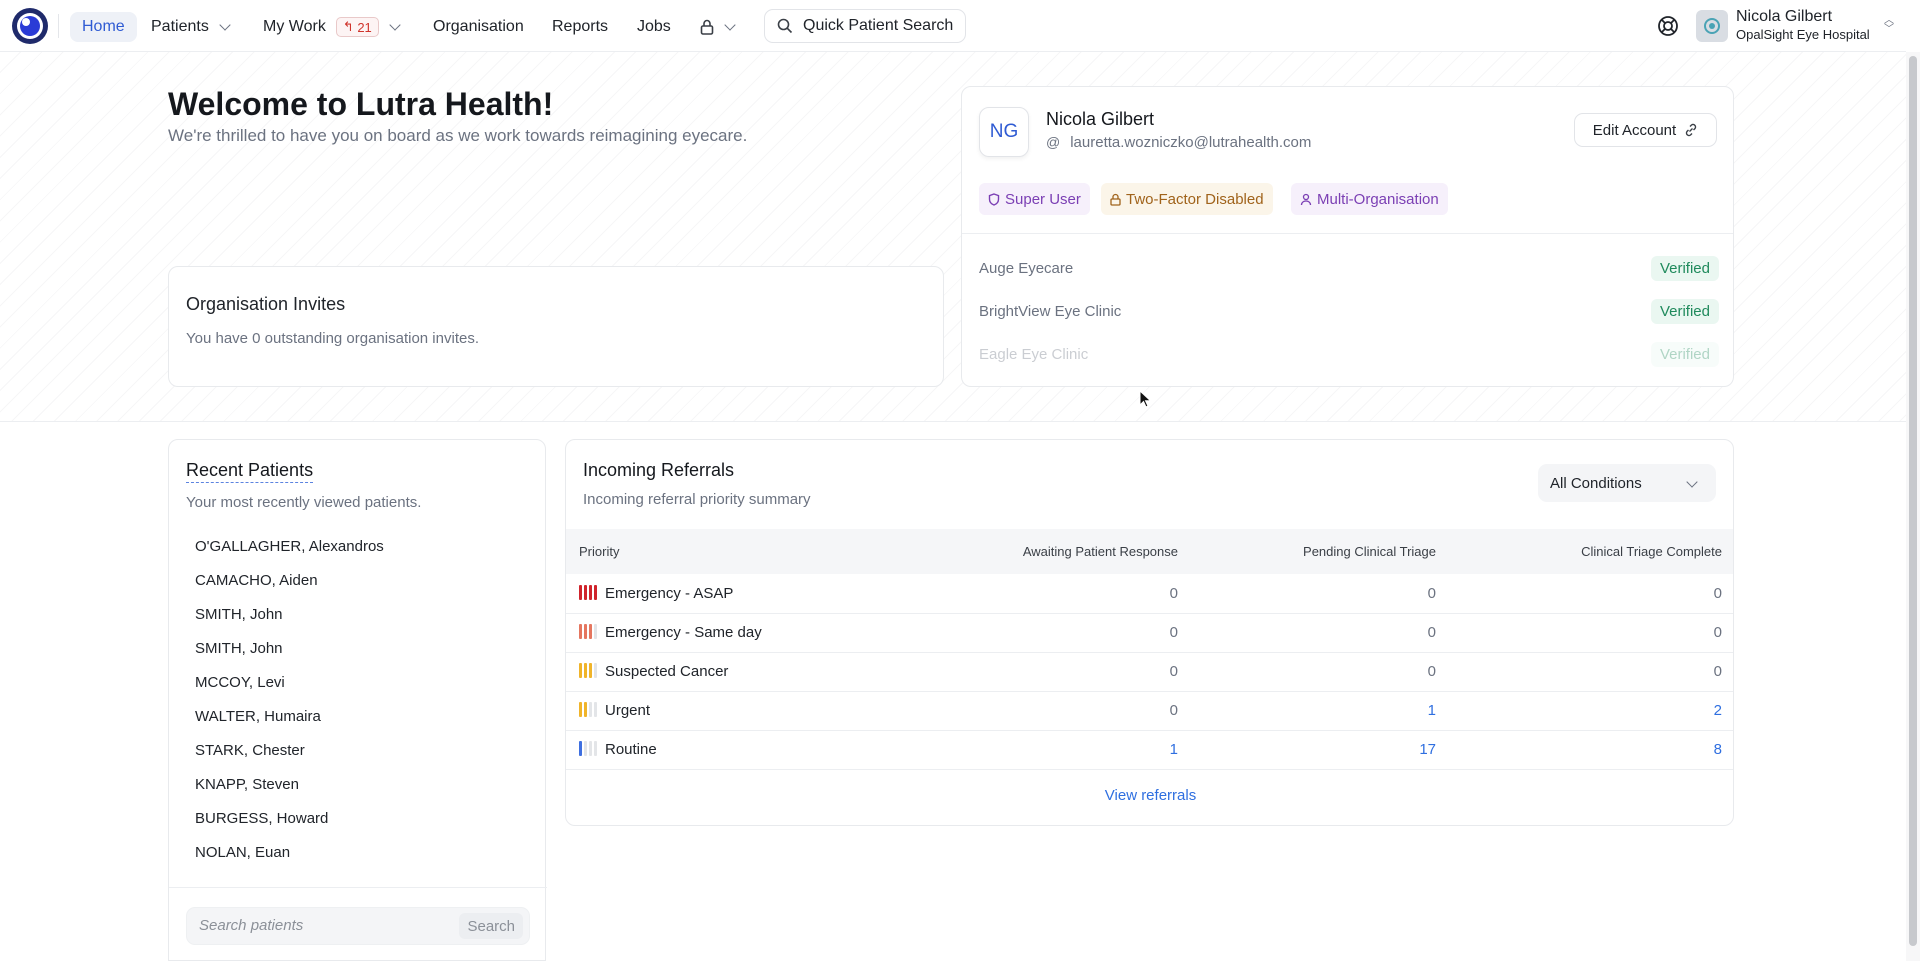  Describe the element at coordinates (190, 27) in the screenshot. I see `nav-patients: Patients` at that location.